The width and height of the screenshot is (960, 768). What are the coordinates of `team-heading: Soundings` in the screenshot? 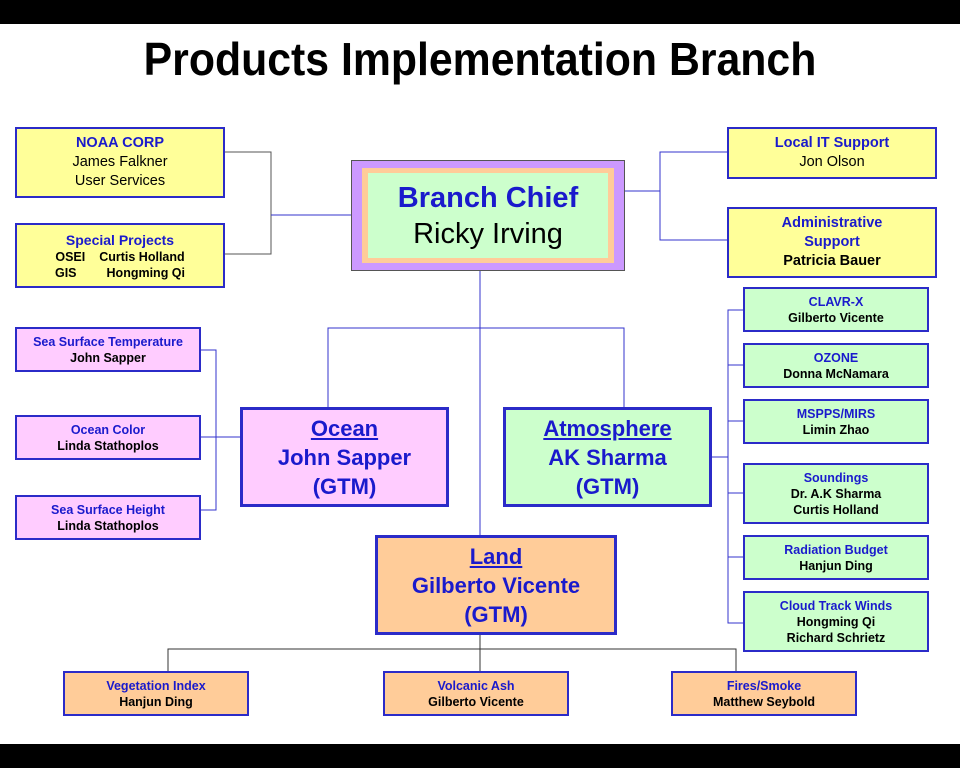 It's located at (836, 477).